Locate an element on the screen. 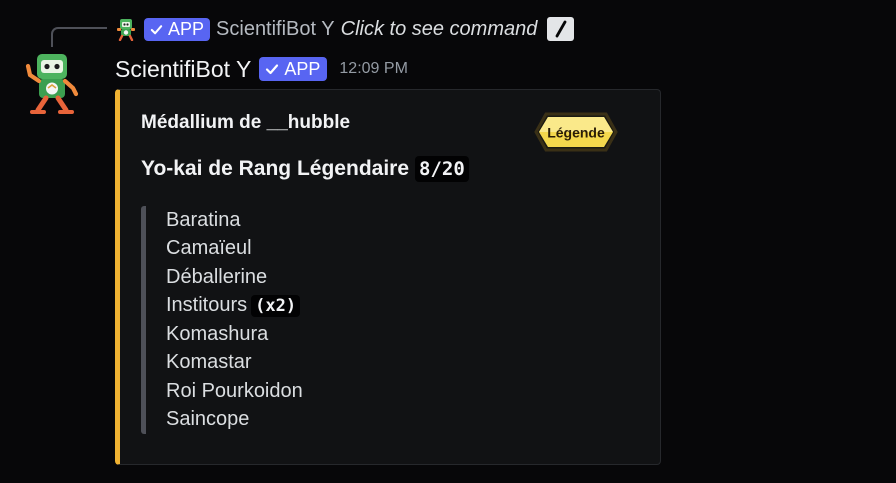 This screenshot has width=896, height=483. reply-context: APP ScientifiBot Y Click to see command is located at coordinates (344, 29).